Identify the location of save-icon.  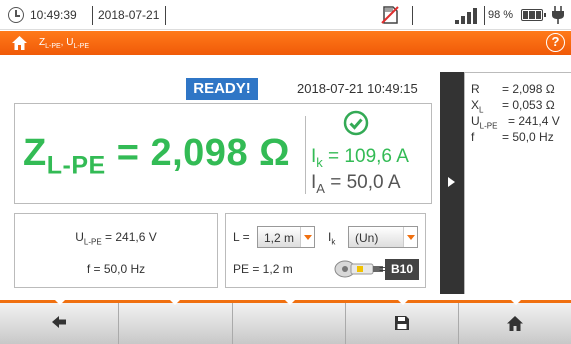
(402, 323).